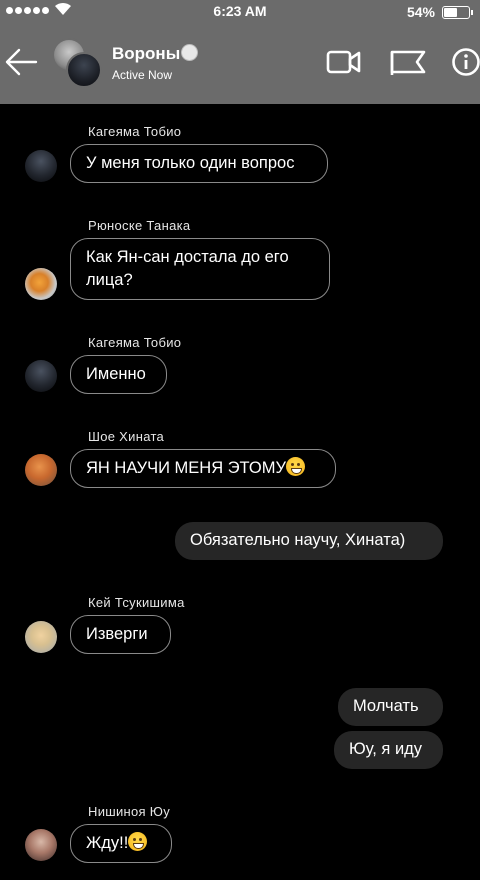 This screenshot has height=880, width=480. Describe the element at coordinates (136, 602) in the screenshot. I see `sender-name: Кей Тсукишима` at that location.